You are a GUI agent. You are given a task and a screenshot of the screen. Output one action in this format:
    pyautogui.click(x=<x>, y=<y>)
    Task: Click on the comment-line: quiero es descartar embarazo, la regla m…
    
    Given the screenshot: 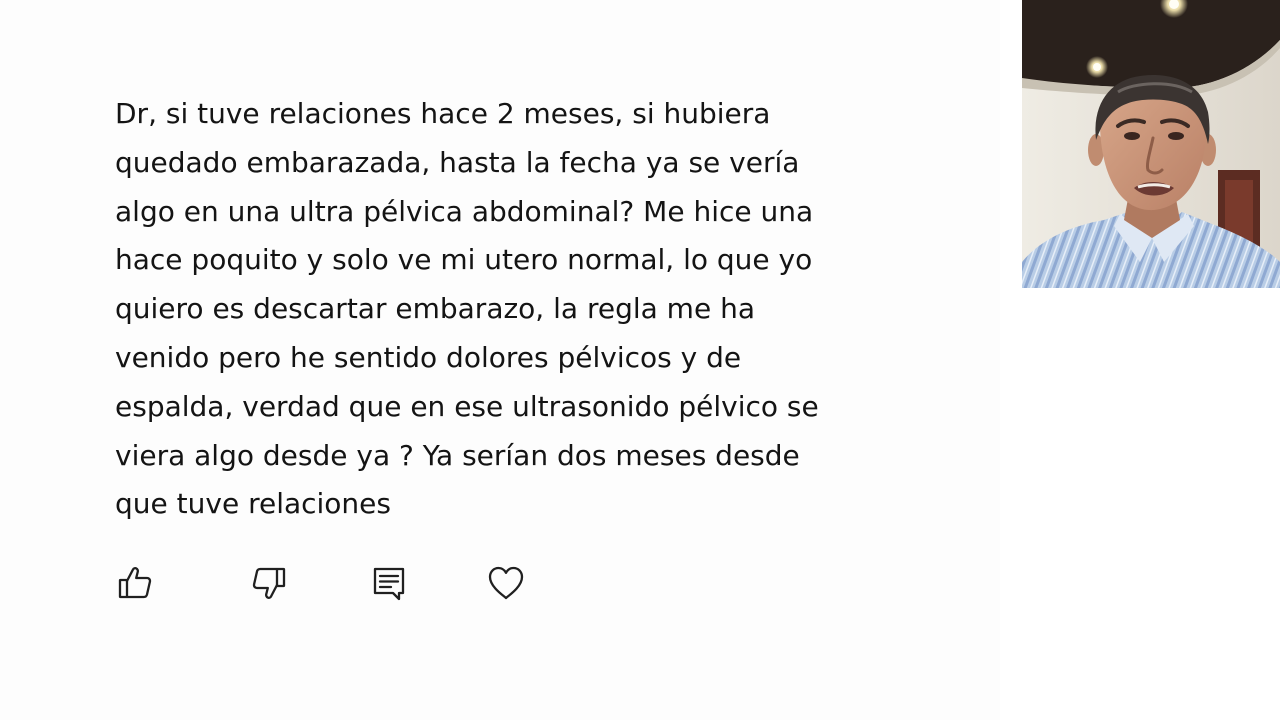 What is the action you would take?
    pyautogui.click(x=435, y=309)
    